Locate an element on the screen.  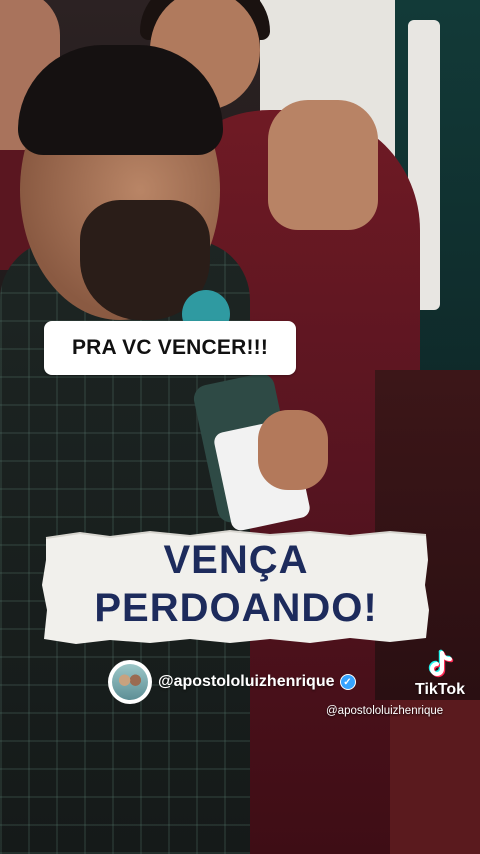
verified-badge-icon: ✓ is located at coordinates (347, 682).